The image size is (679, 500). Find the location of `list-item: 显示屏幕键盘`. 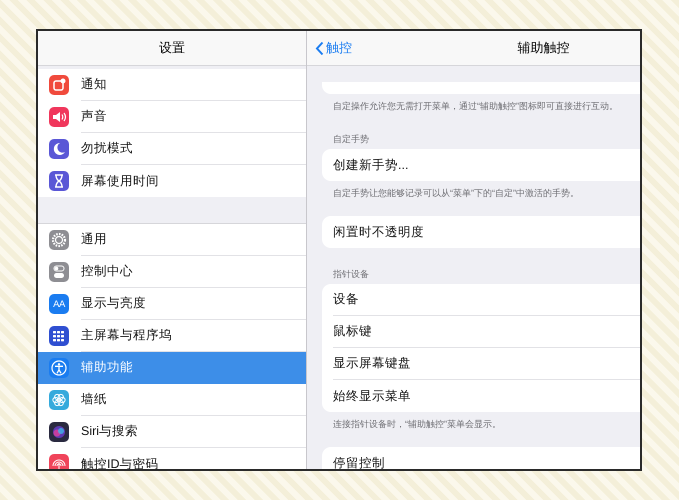

list-item: 显示屏幕键盘 is located at coordinates (486, 364).